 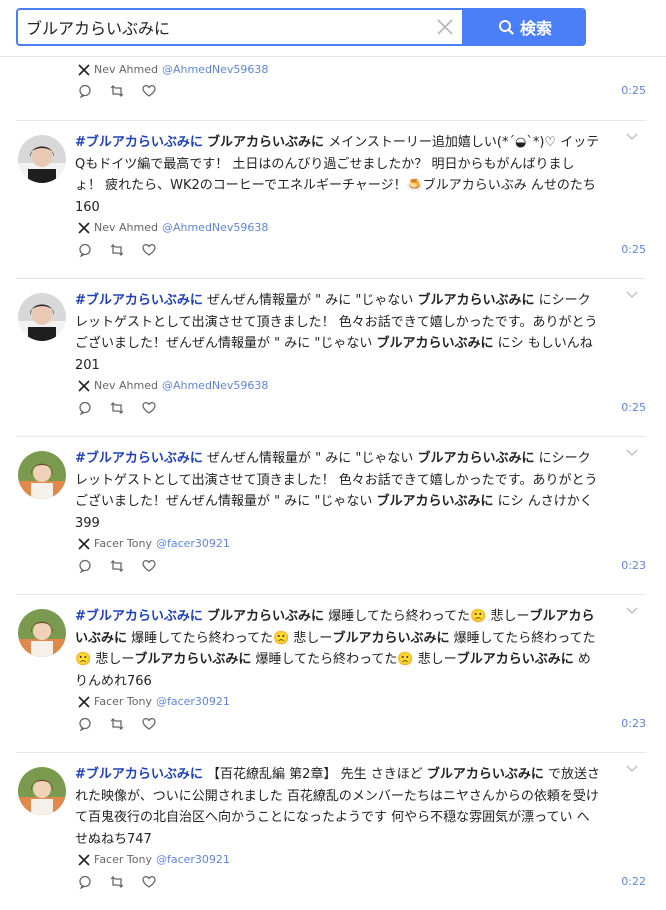 What do you see at coordinates (226, 27) in the screenshot?
I see `search-input` at bounding box center [226, 27].